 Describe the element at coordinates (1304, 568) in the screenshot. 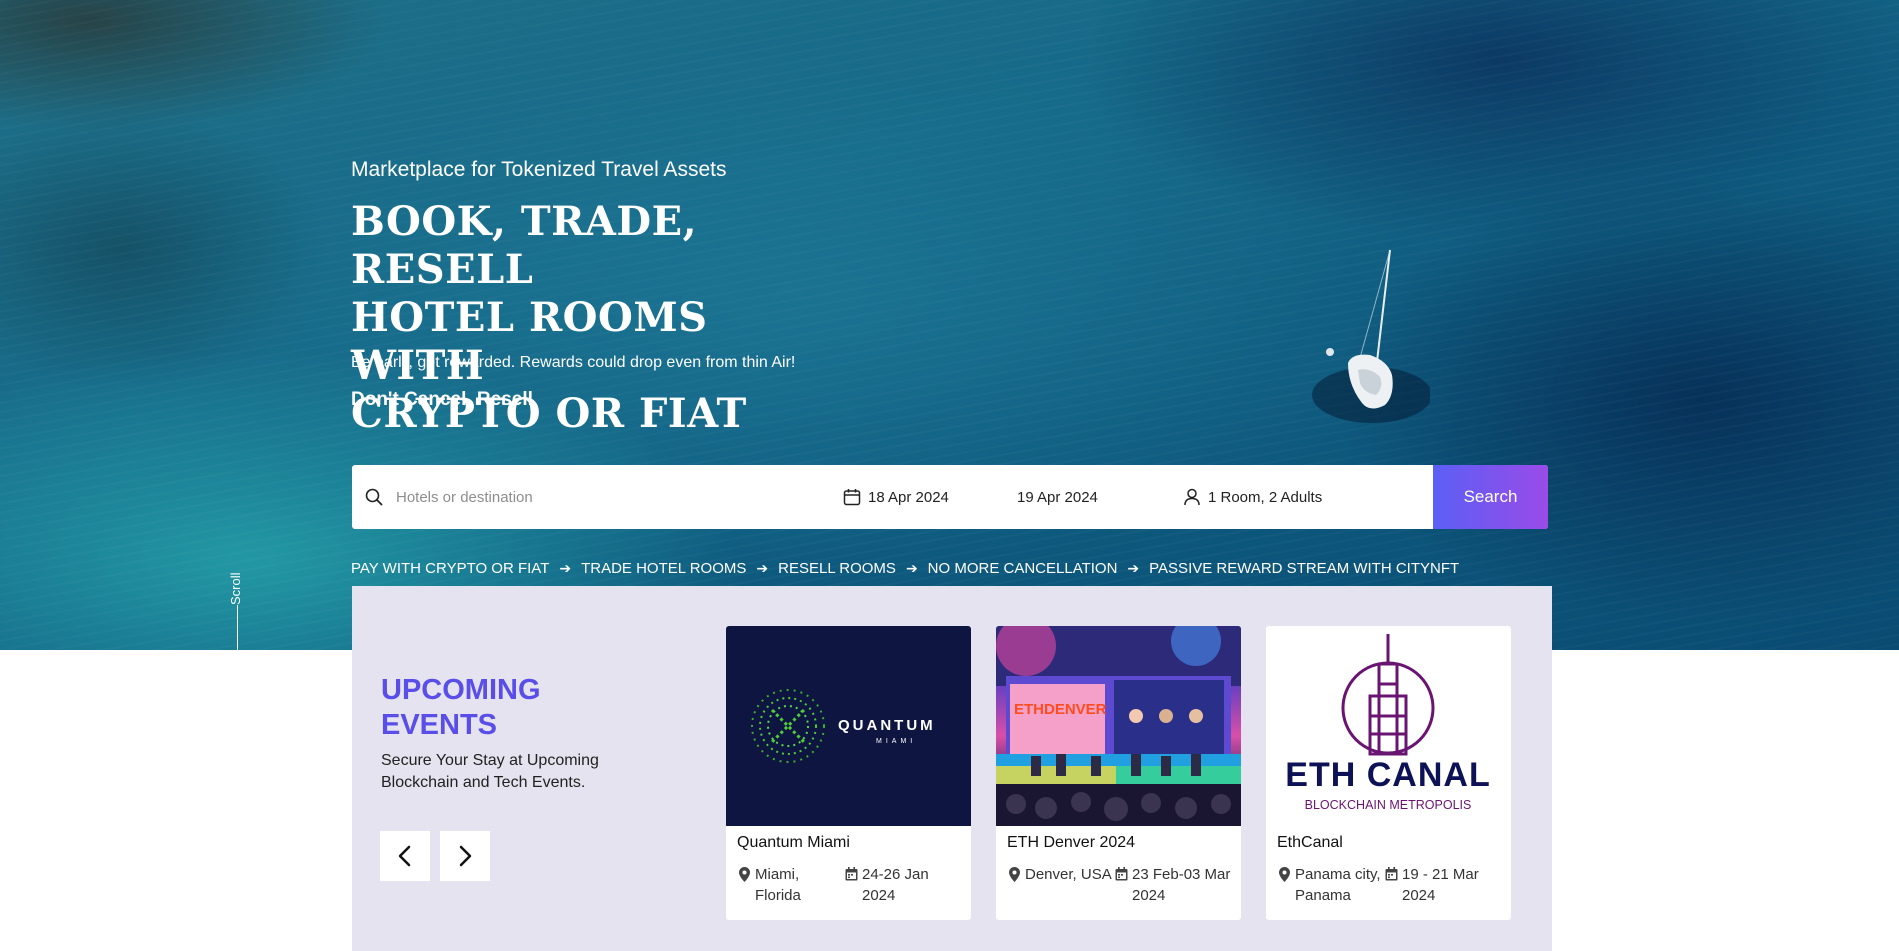

I see `feature-item: PASSIVE REWARD STREAM WITH CITYNFT` at that location.